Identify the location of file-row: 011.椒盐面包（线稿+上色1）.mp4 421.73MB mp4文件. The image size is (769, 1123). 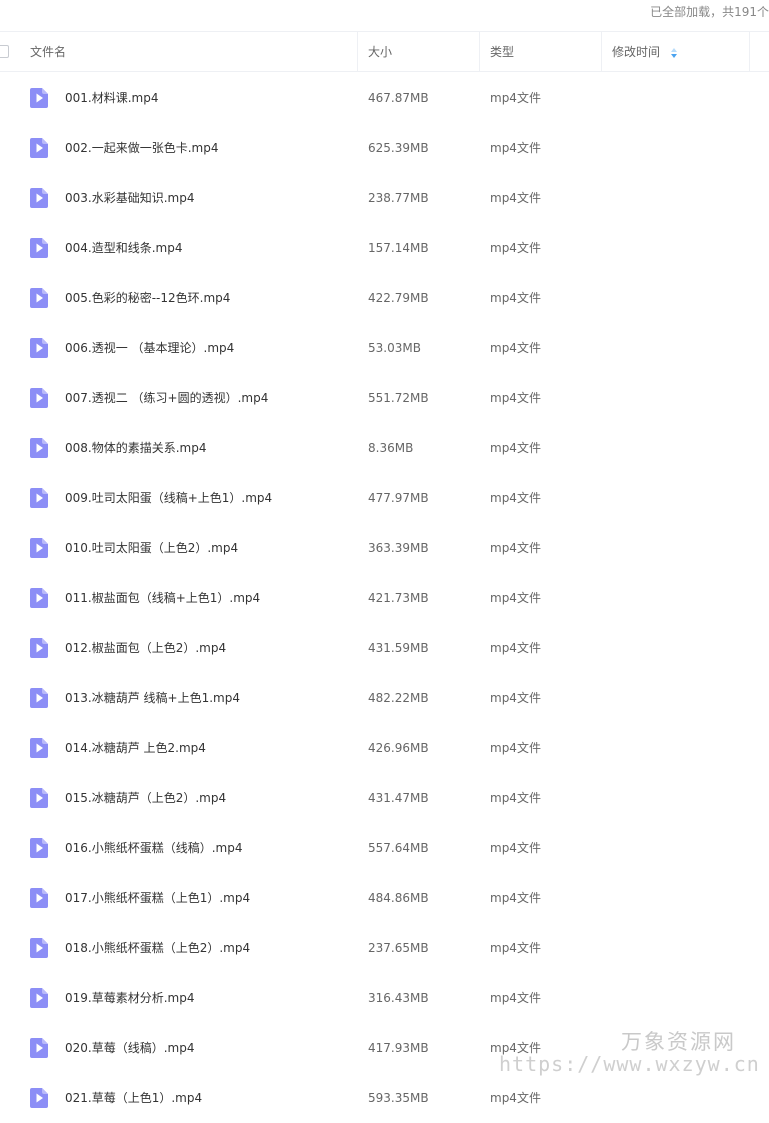
(384, 598).